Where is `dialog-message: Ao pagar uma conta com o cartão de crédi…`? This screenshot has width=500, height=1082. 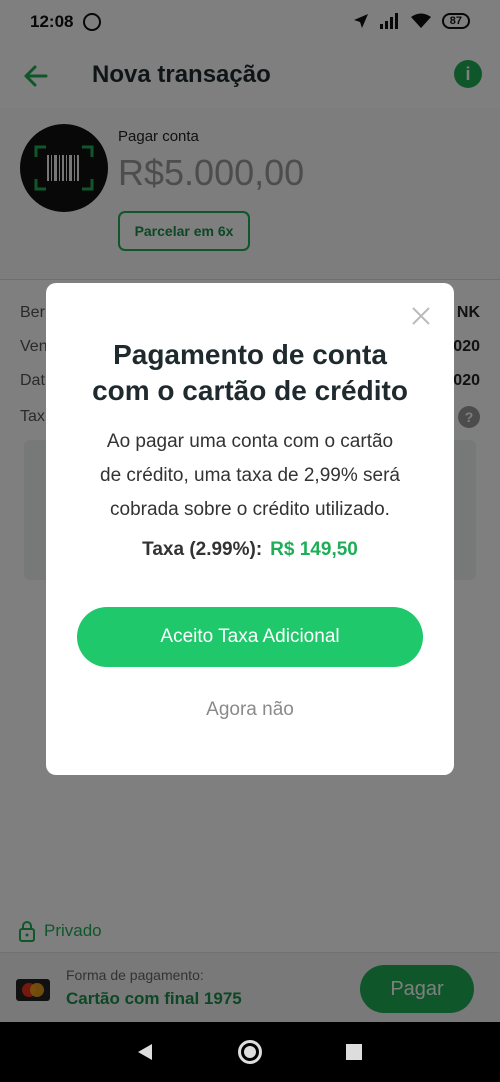 dialog-message: Ao pagar uma conta com o cartão de crédi… is located at coordinates (250, 476).